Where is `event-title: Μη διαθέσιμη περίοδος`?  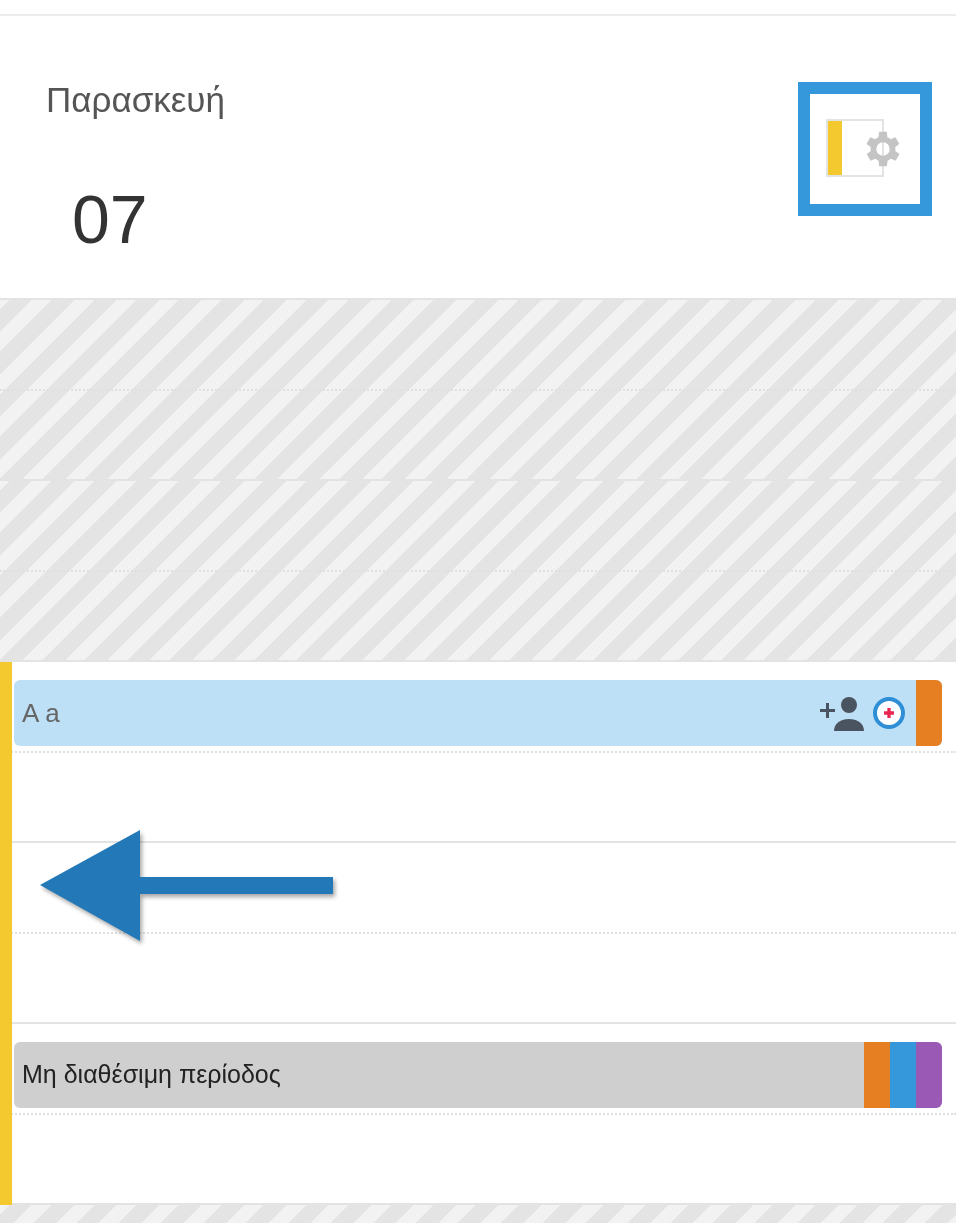 event-title: Μη διαθέσιμη περίοδος is located at coordinates (151, 1075).